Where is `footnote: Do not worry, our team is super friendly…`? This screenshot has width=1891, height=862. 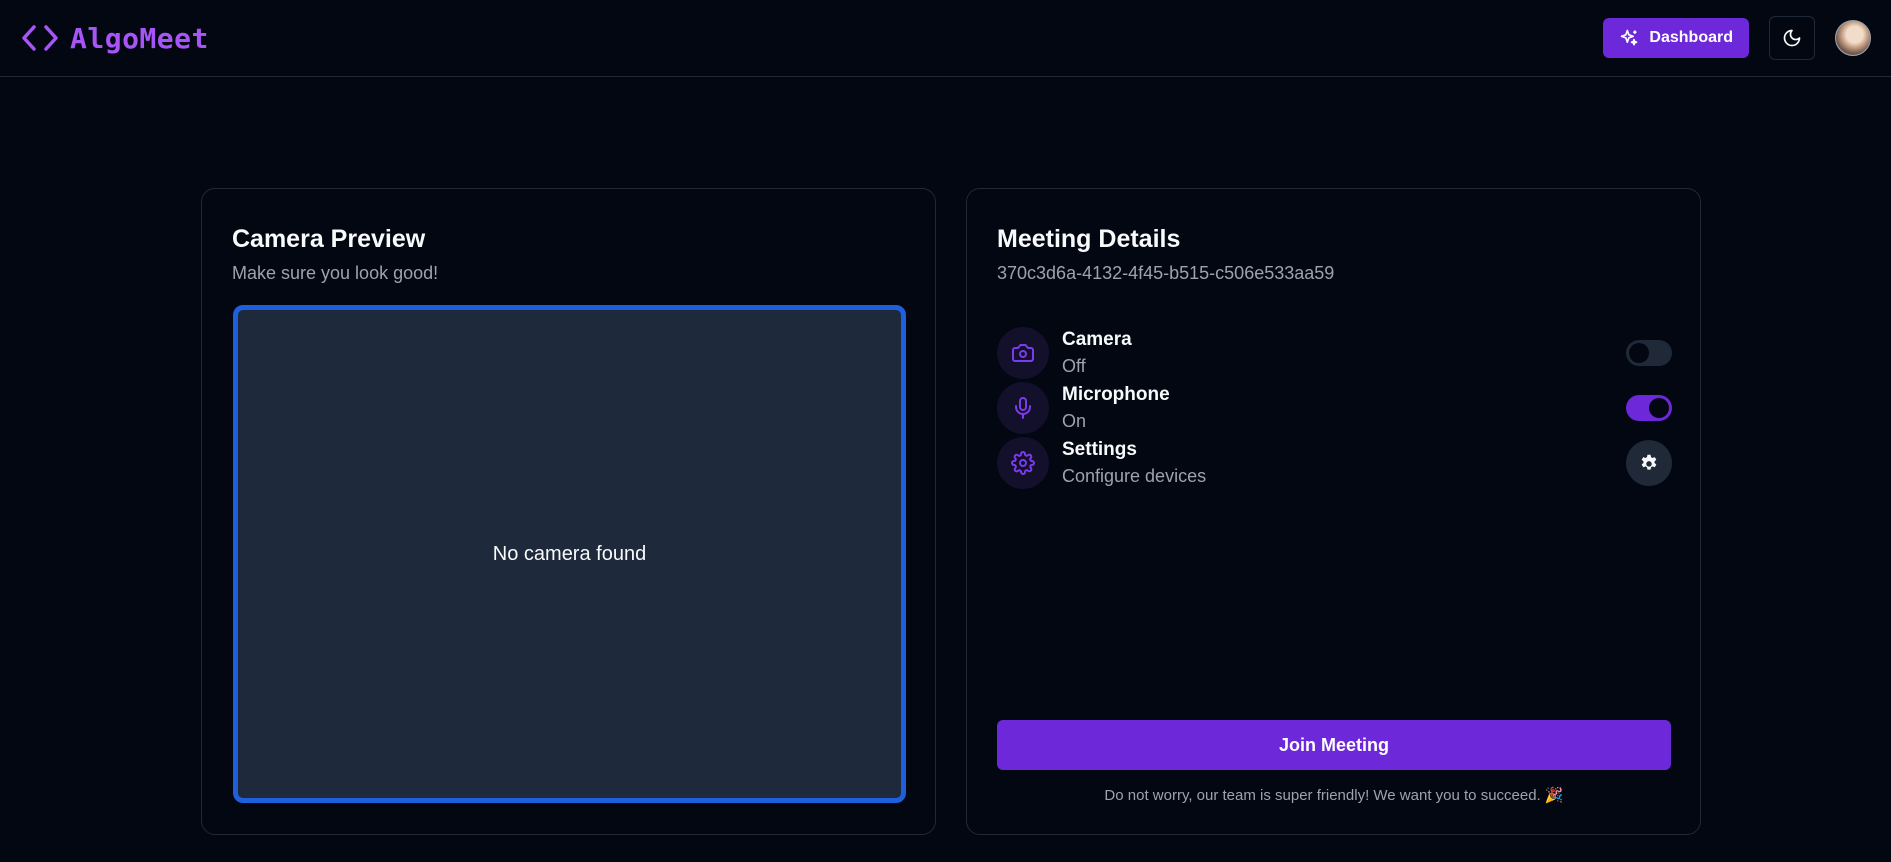
footnote: Do not worry, our team is super friendly… is located at coordinates (1334, 795).